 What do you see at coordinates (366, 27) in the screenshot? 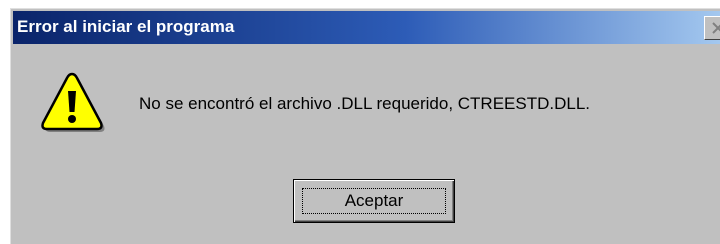
I see `title-bar: Error al iniciar el programa` at bounding box center [366, 27].